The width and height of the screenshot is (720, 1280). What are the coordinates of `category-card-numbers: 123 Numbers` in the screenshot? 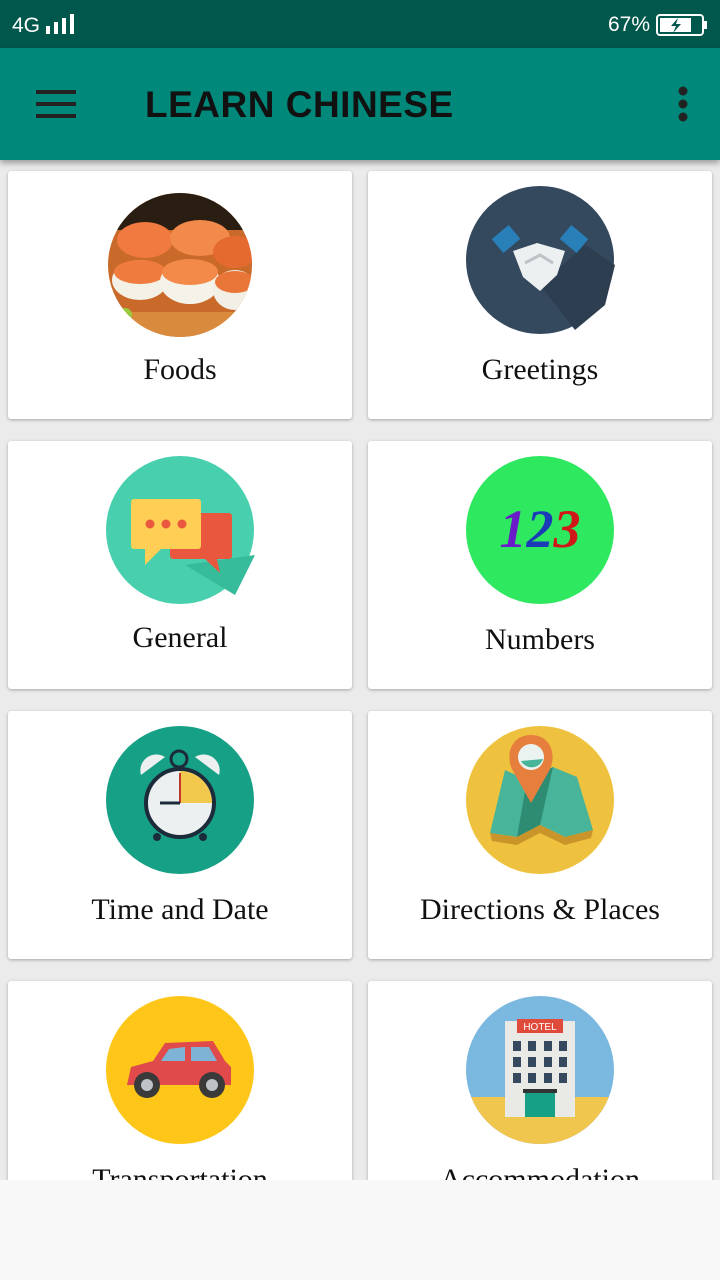 It's located at (540, 565).